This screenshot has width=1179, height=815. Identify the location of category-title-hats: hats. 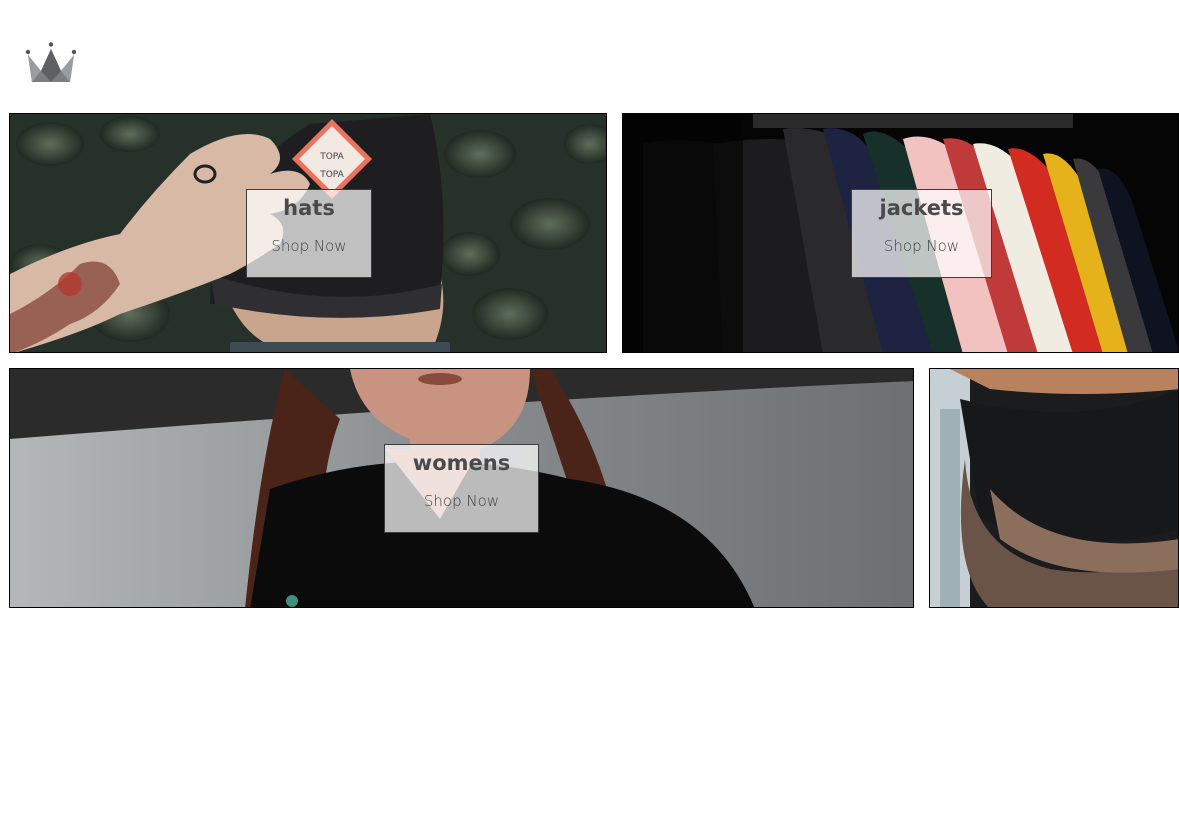
(309, 208).